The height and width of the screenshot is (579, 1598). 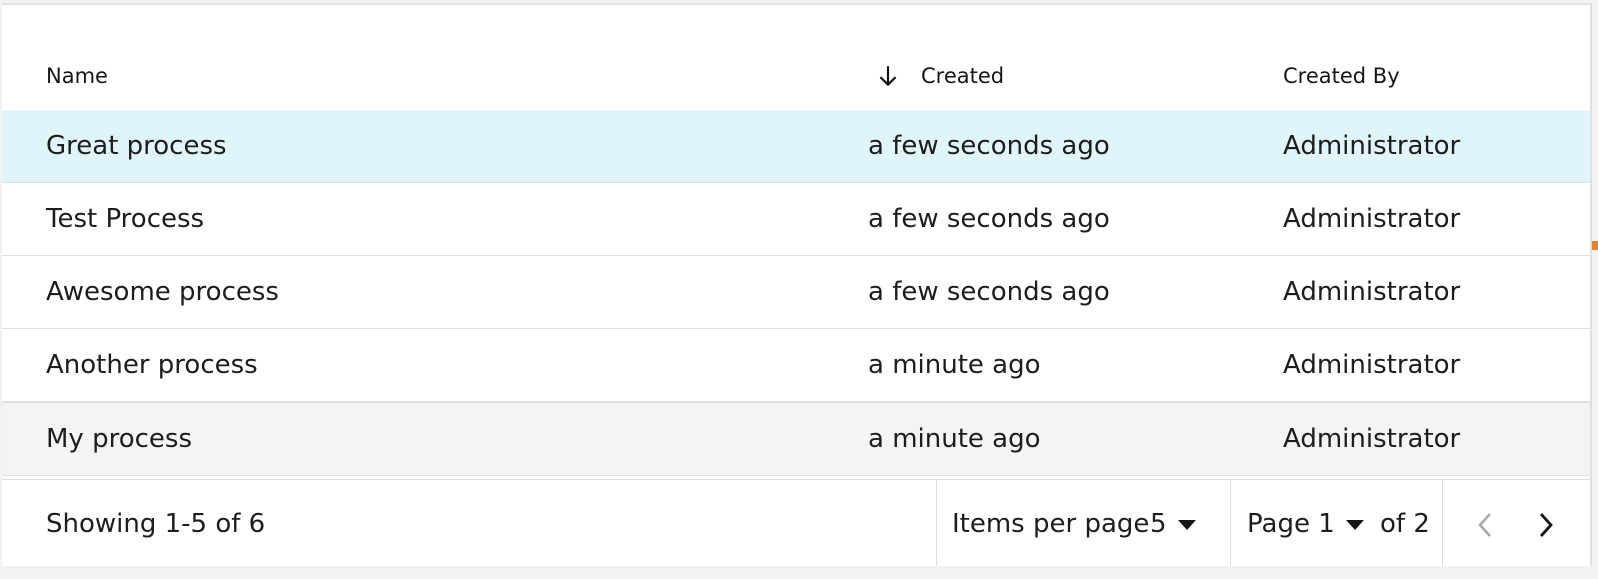 I want to click on column-header-name: Name, so click(x=77, y=76).